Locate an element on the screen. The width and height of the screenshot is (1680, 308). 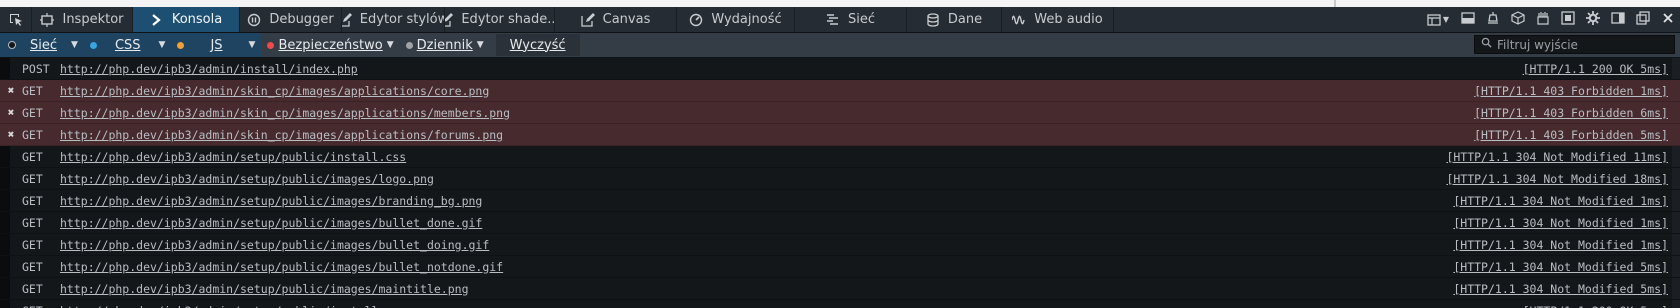
split-console-icon is located at coordinates (1467, 19).